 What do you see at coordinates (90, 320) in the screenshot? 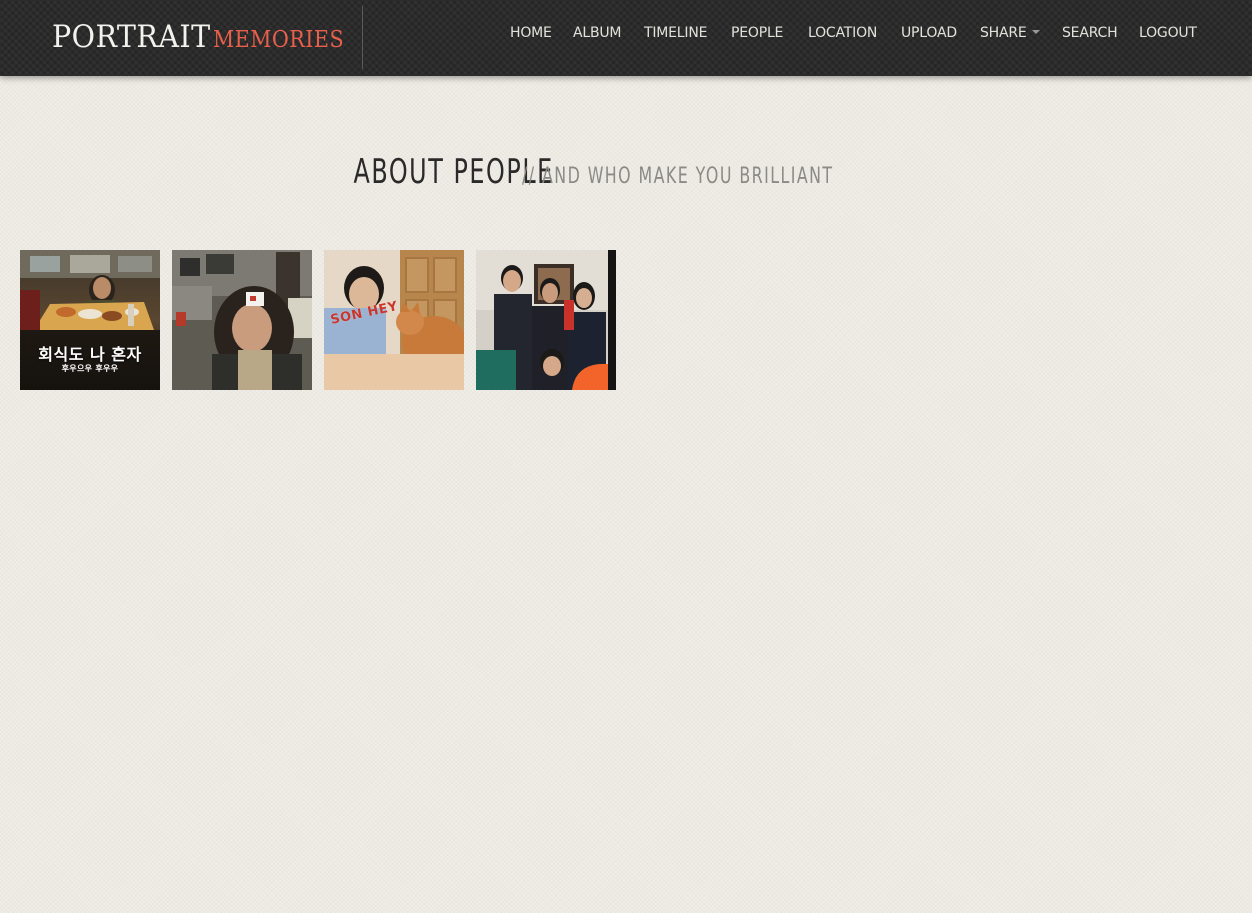
I see `photo-thumbnail: 회식도 나 혼자 후우으우 후우우` at bounding box center [90, 320].